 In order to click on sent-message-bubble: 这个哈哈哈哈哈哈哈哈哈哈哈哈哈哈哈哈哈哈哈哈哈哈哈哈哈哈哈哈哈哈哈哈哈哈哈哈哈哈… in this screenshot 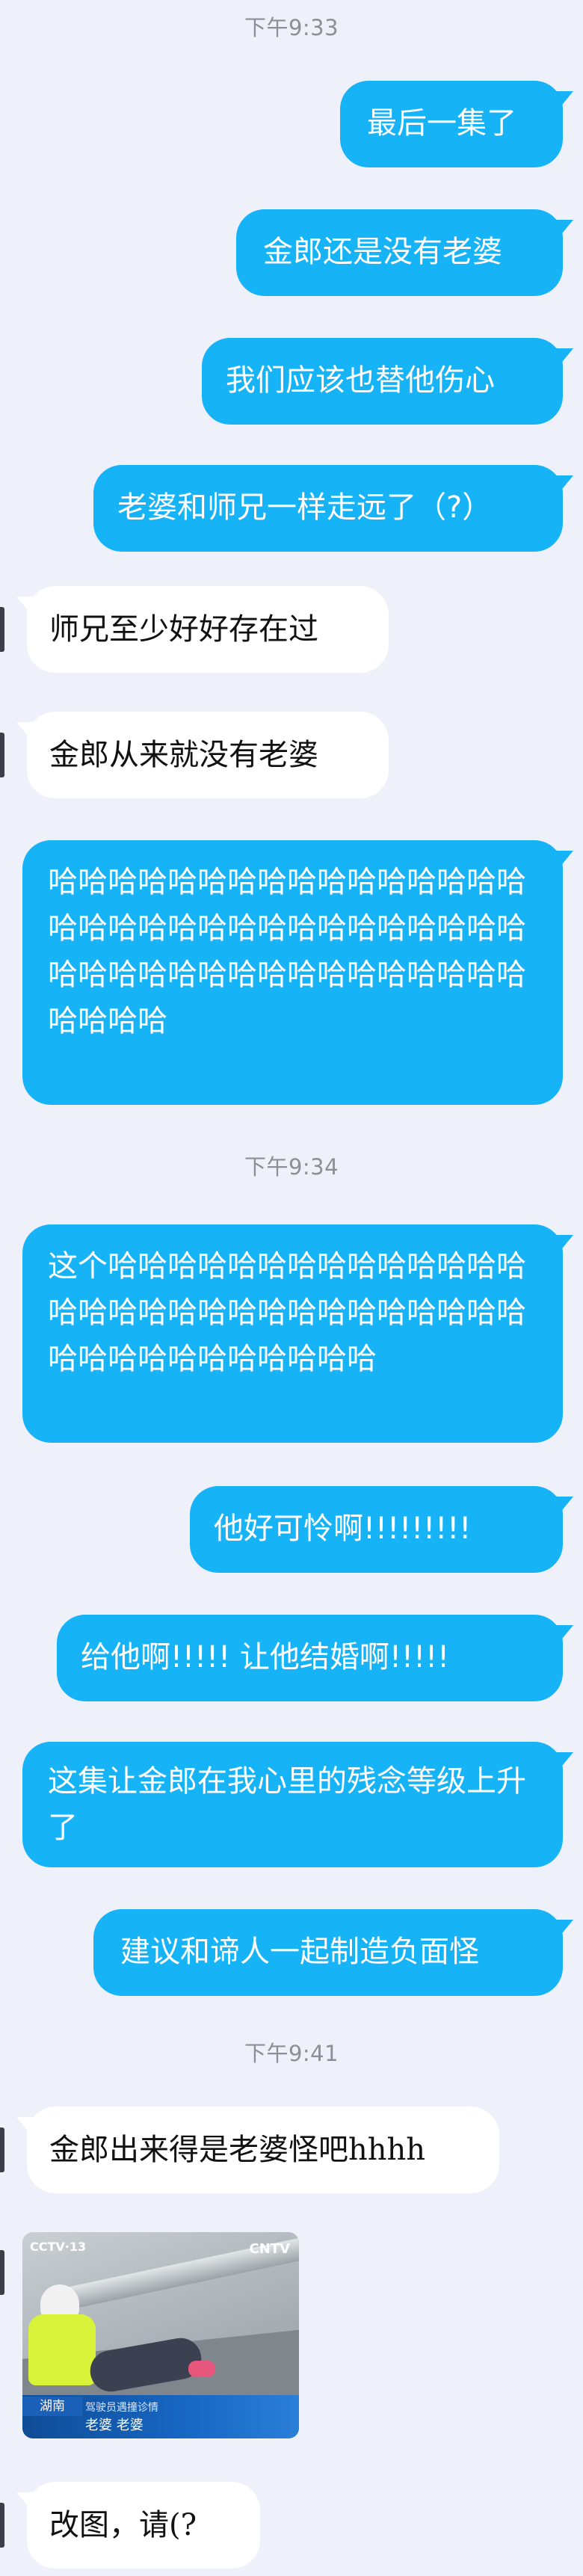, I will do `click(297, 1333)`.